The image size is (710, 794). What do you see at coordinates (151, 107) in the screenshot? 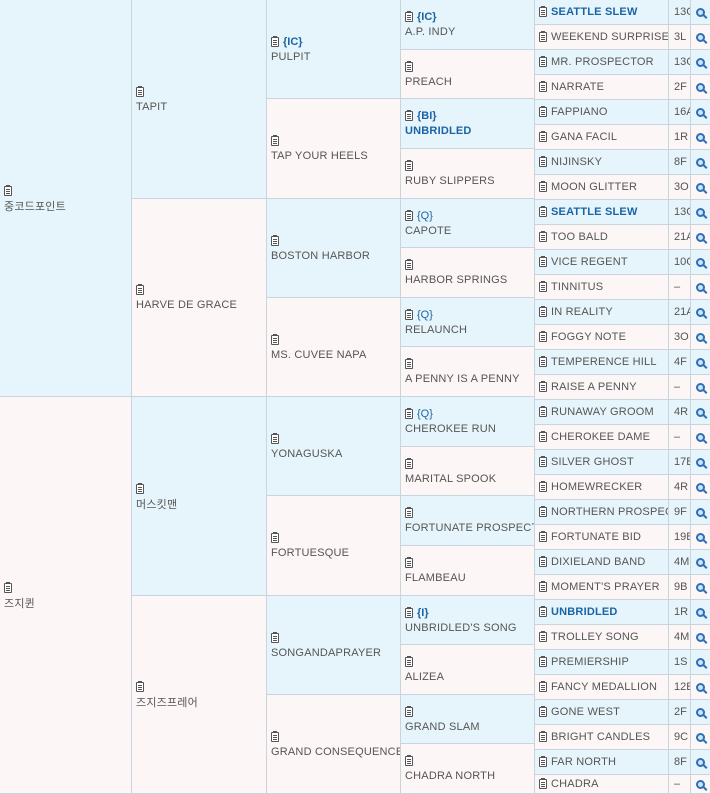
I see `horse-name: TAPIT` at bounding box center [151, 107].